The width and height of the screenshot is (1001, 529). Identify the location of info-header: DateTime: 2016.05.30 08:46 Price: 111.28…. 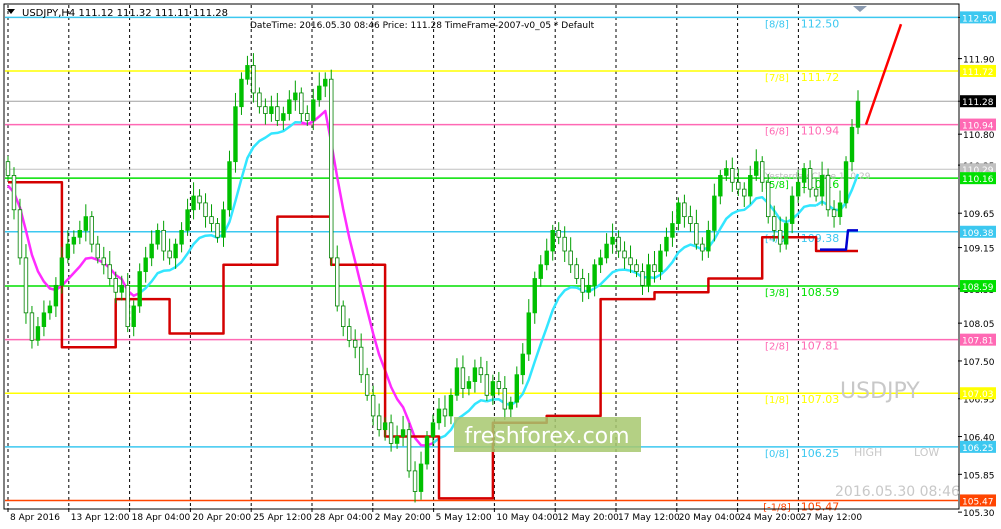
(422, 26).